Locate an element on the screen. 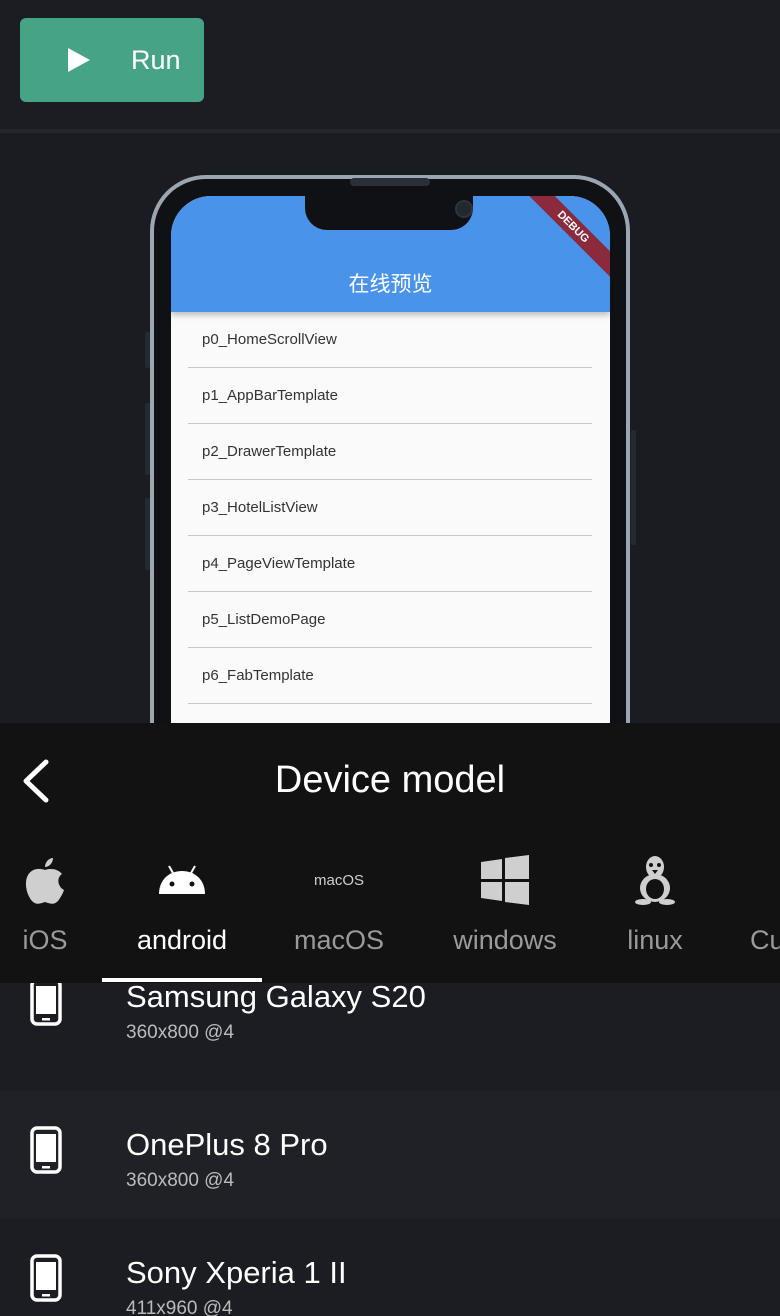 The height and width of the screenshot is (1316, 780). list-item: p3_HotelListView is located at coordinates (390, 508).